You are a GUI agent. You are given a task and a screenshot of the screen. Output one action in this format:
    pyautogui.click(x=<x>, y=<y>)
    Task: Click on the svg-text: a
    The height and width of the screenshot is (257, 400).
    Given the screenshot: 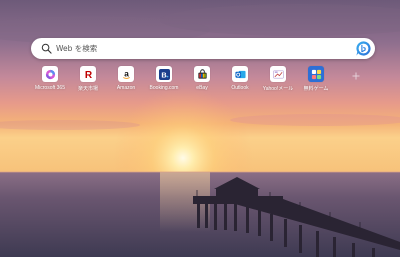 What is the action you would take?
    pyautogui.click(x=126, y=73)
    